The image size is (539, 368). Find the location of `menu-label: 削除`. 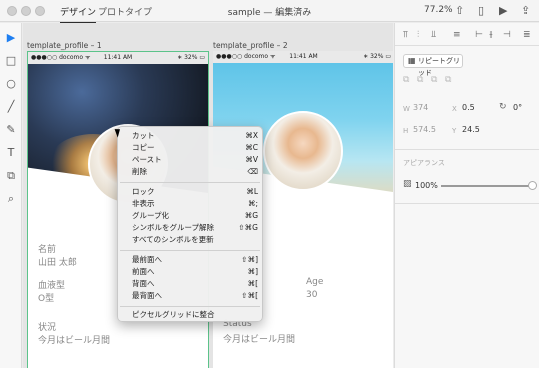

menu-label: 削除 is located at coordinates (139, 171).